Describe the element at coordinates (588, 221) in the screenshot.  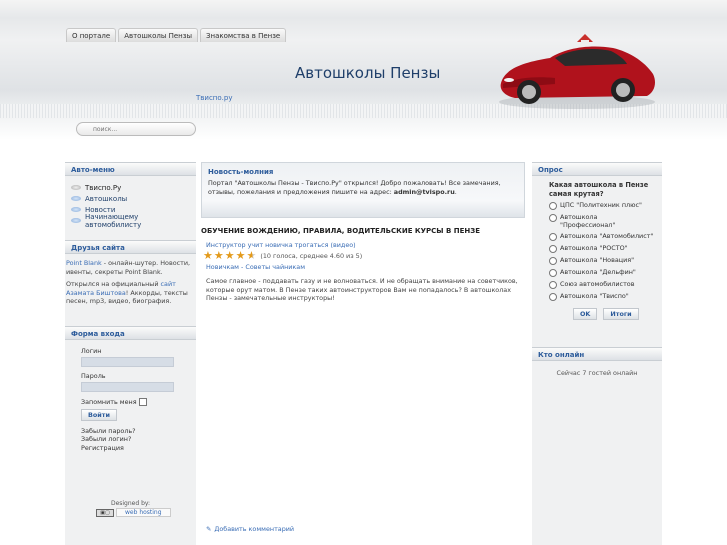
I see `poll-option-label: Автошкола "Профессионал"` at that location.